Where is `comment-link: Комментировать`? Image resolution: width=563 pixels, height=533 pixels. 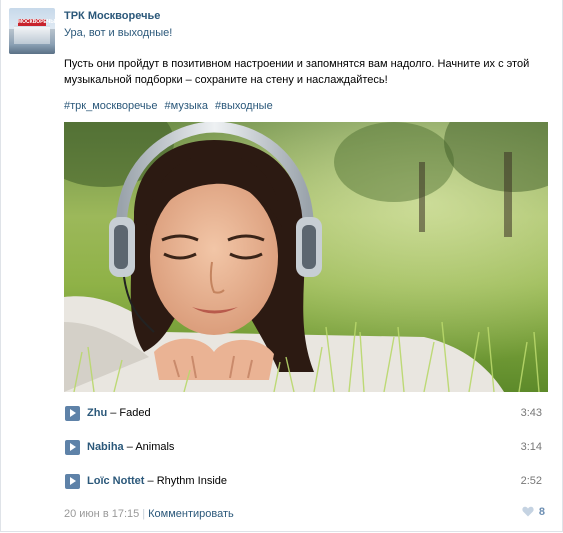
comment-link: Комментировать is located at coordinates (191, 514).